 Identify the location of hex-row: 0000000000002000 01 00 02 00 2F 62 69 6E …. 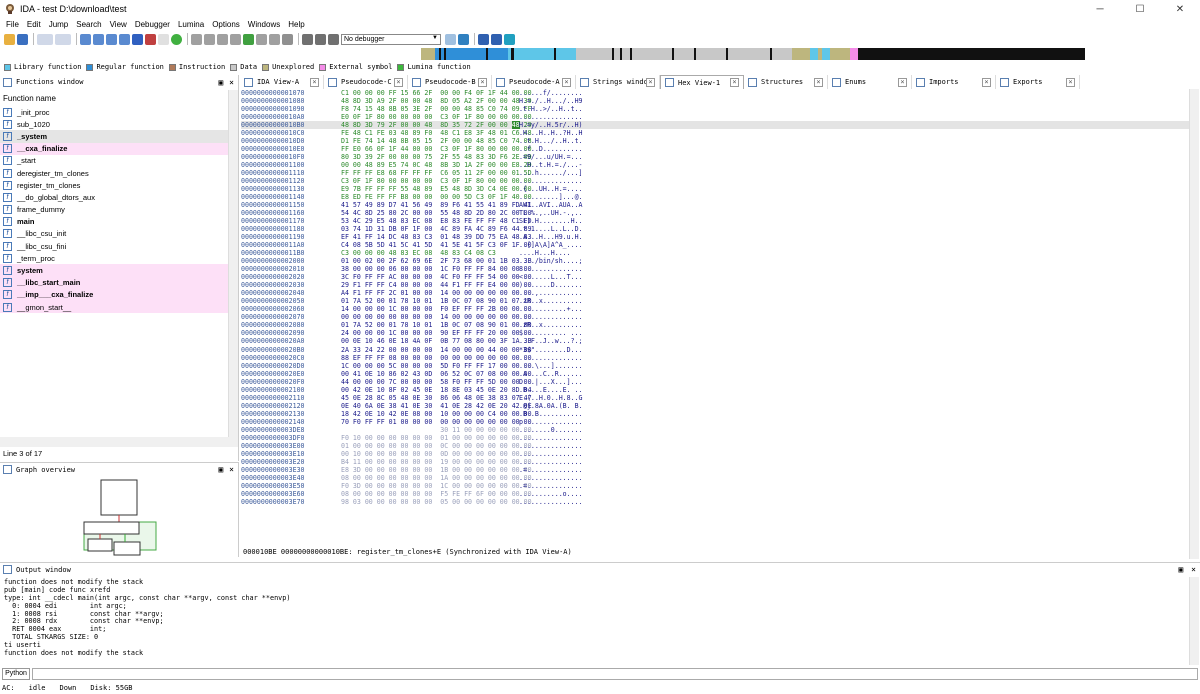
(715, 261).